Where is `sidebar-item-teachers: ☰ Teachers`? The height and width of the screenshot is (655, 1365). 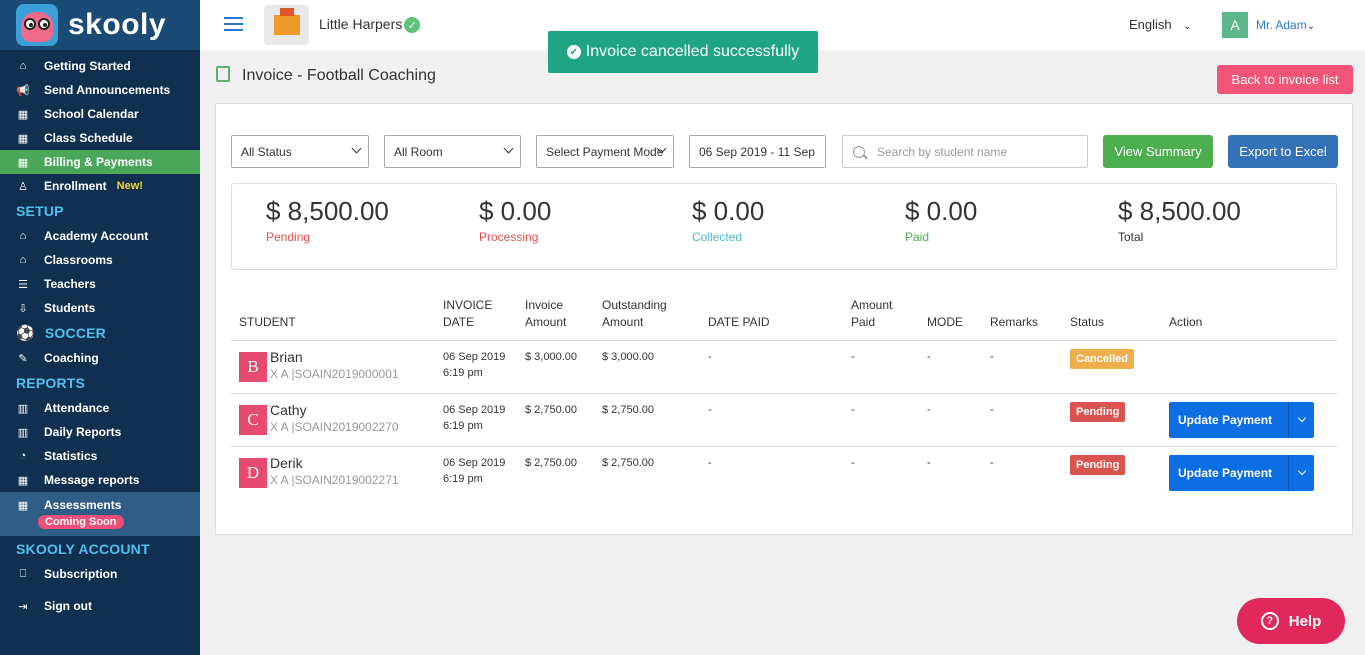
sidebar-item-teachers: ☰ Teachers is located at coordinates (100, 284).